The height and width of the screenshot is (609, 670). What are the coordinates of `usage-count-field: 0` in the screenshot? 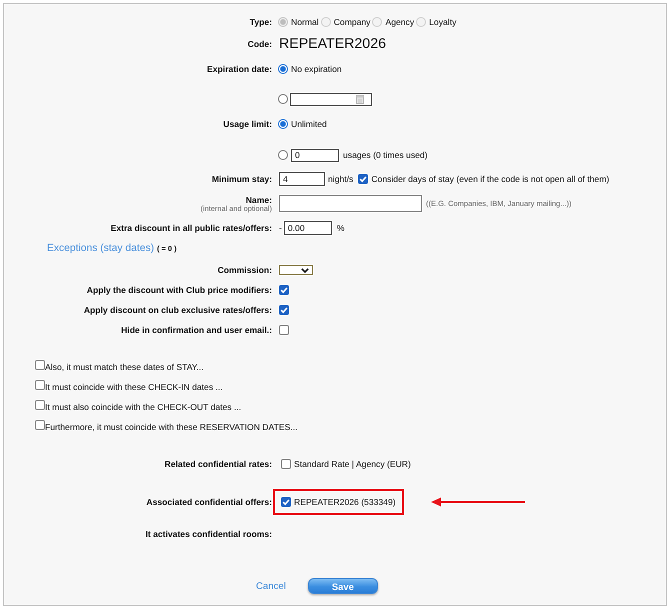 It's located at (315, 155).